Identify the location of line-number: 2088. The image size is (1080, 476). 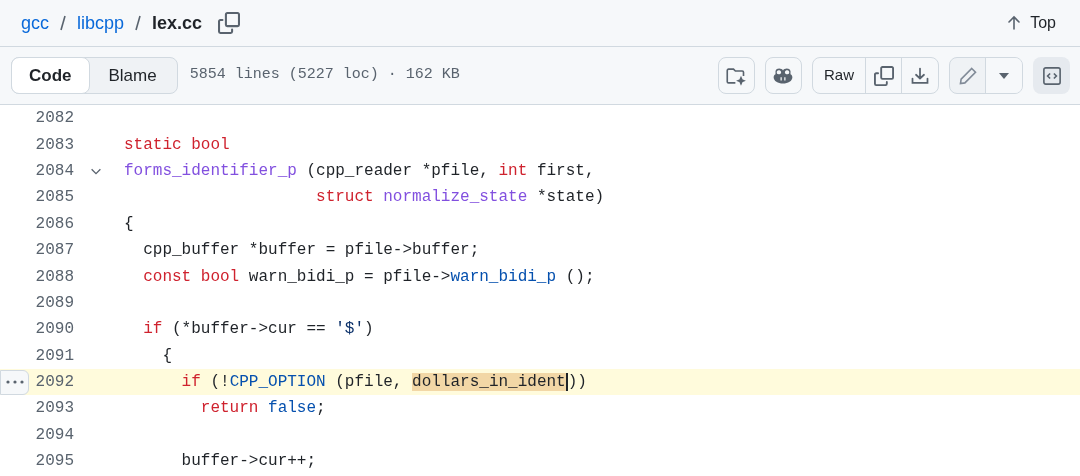
(54, 276).